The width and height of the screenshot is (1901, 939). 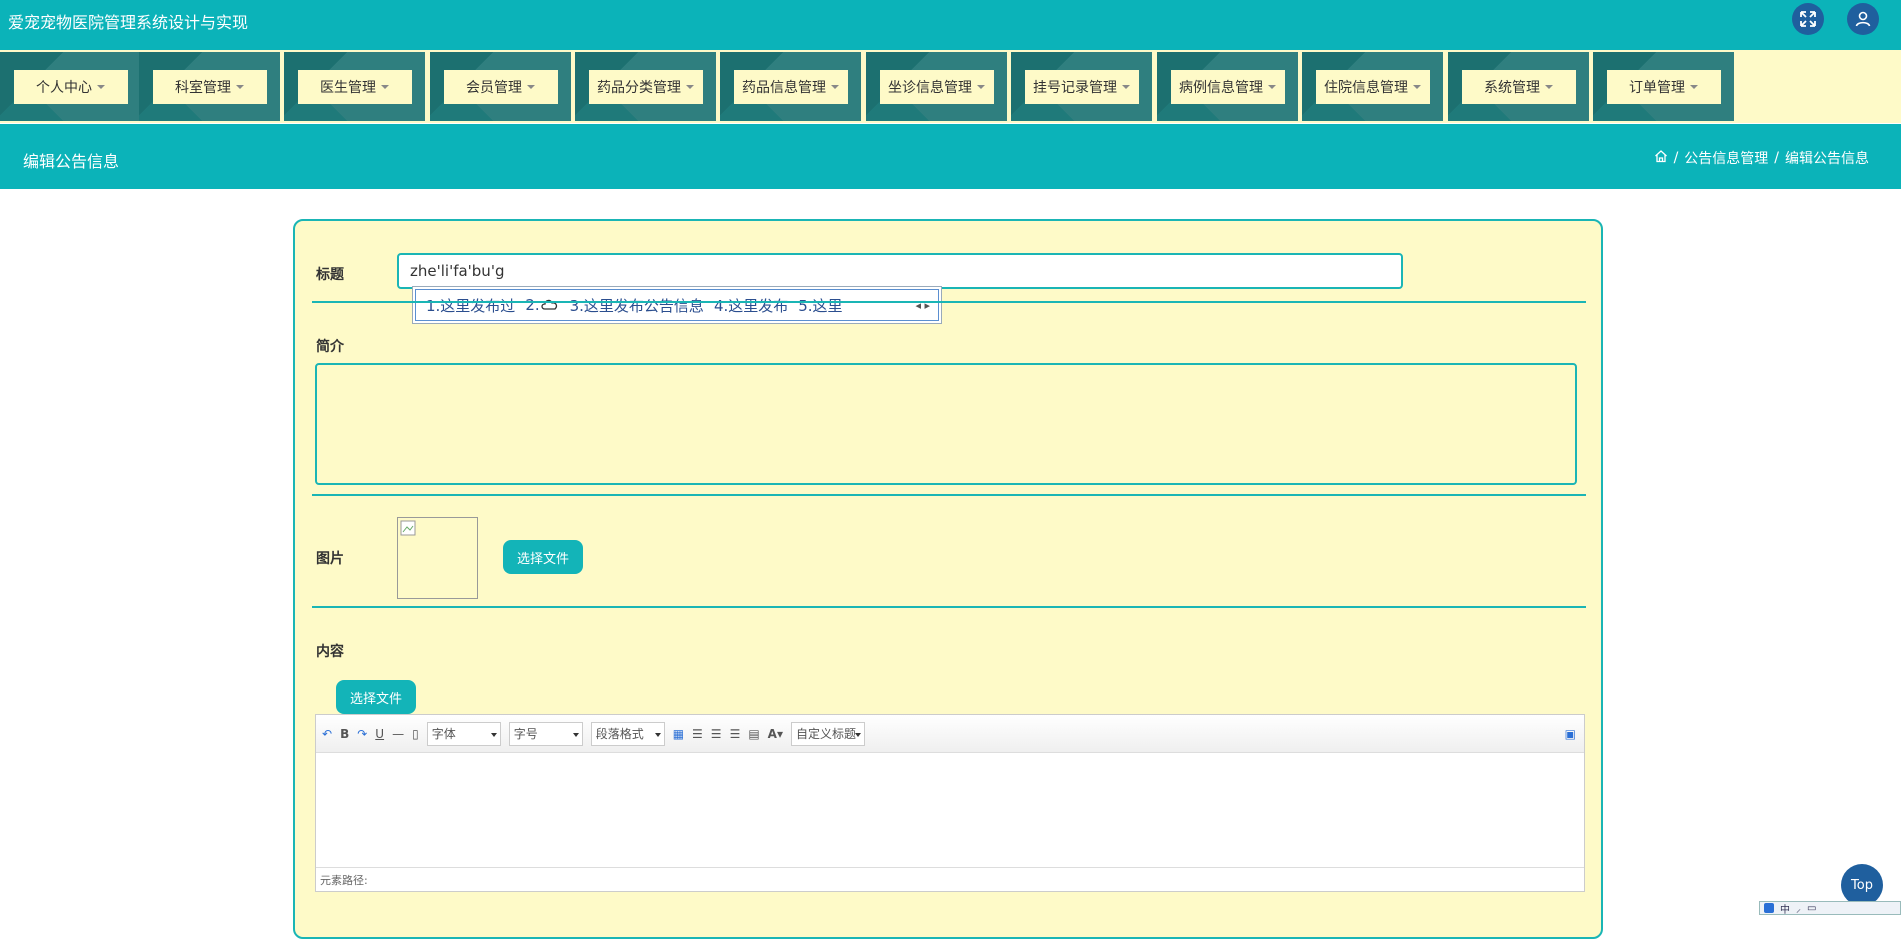 I want to click on image-preview, so click(x=437, y=558).